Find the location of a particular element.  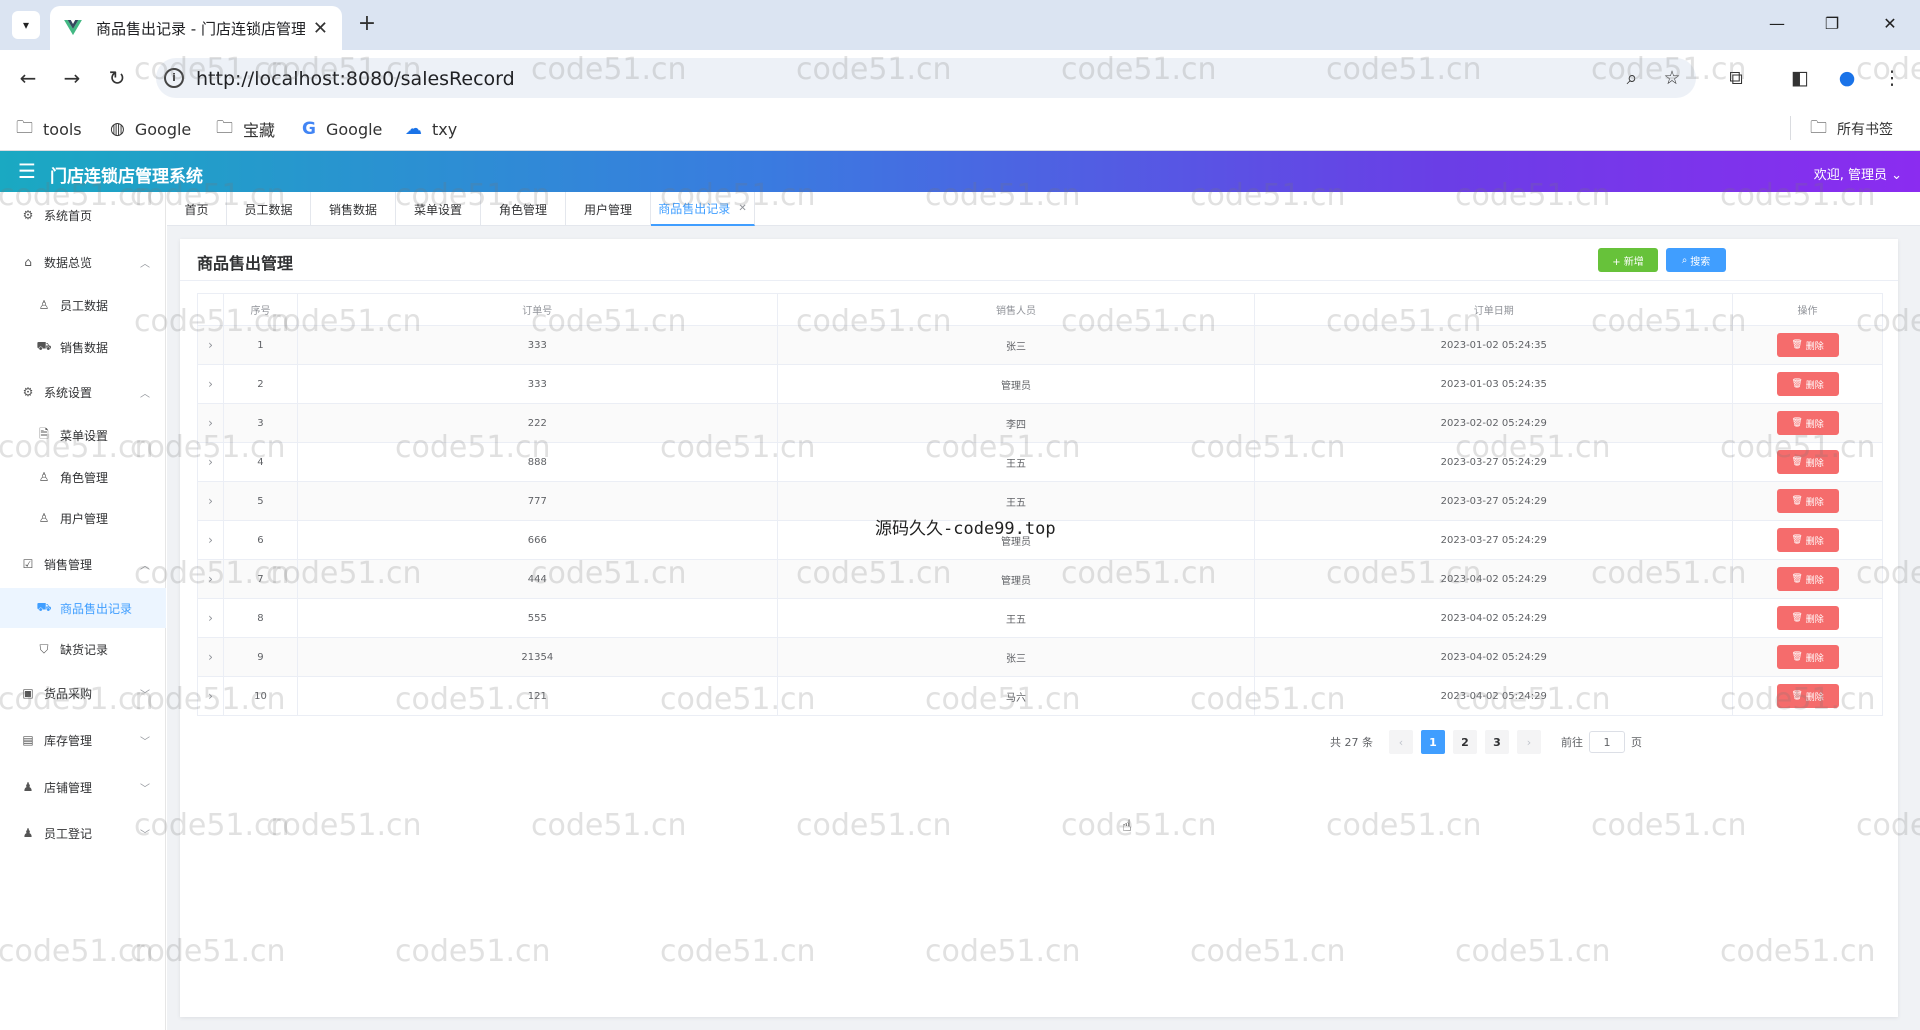

tab-title: 商品售出记录 - 门店连锁店管理 is located at coordinates (200, 28).